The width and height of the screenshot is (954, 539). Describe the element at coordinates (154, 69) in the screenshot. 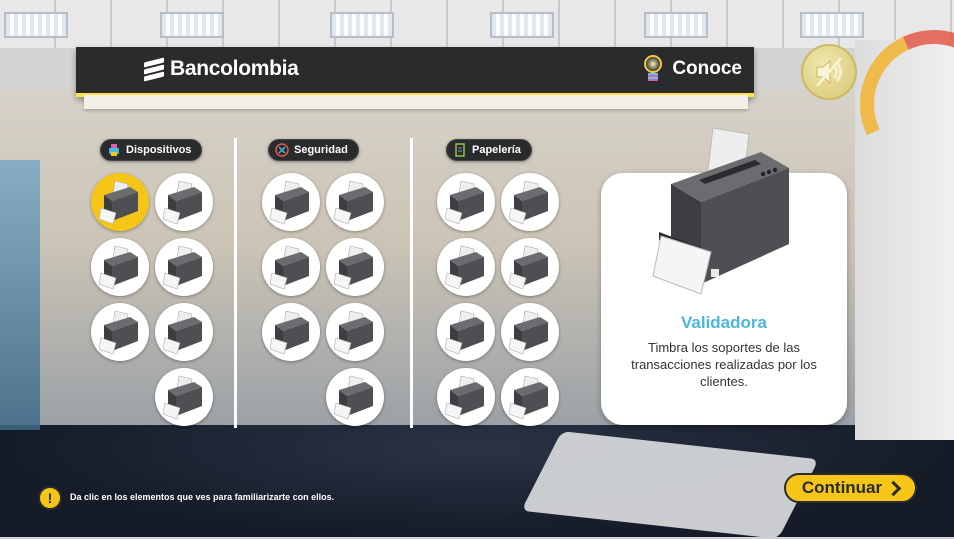

I see `bancolombia-logo-icon` at that location.